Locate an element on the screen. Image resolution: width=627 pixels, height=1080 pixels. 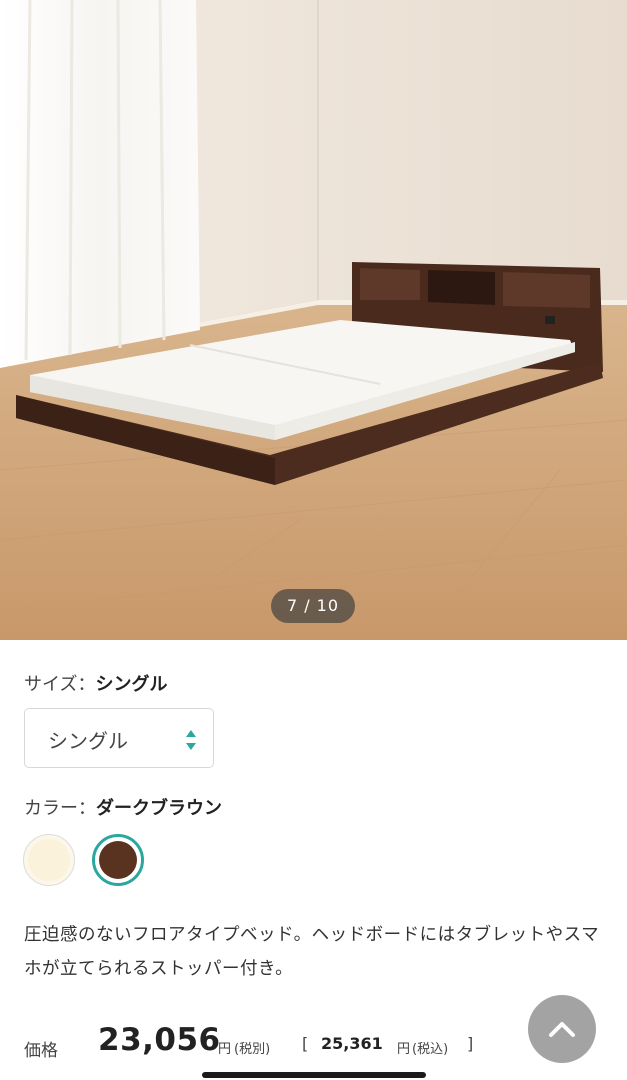
price-excl-tax: 23,056 is located at coordinates (159, 1040).